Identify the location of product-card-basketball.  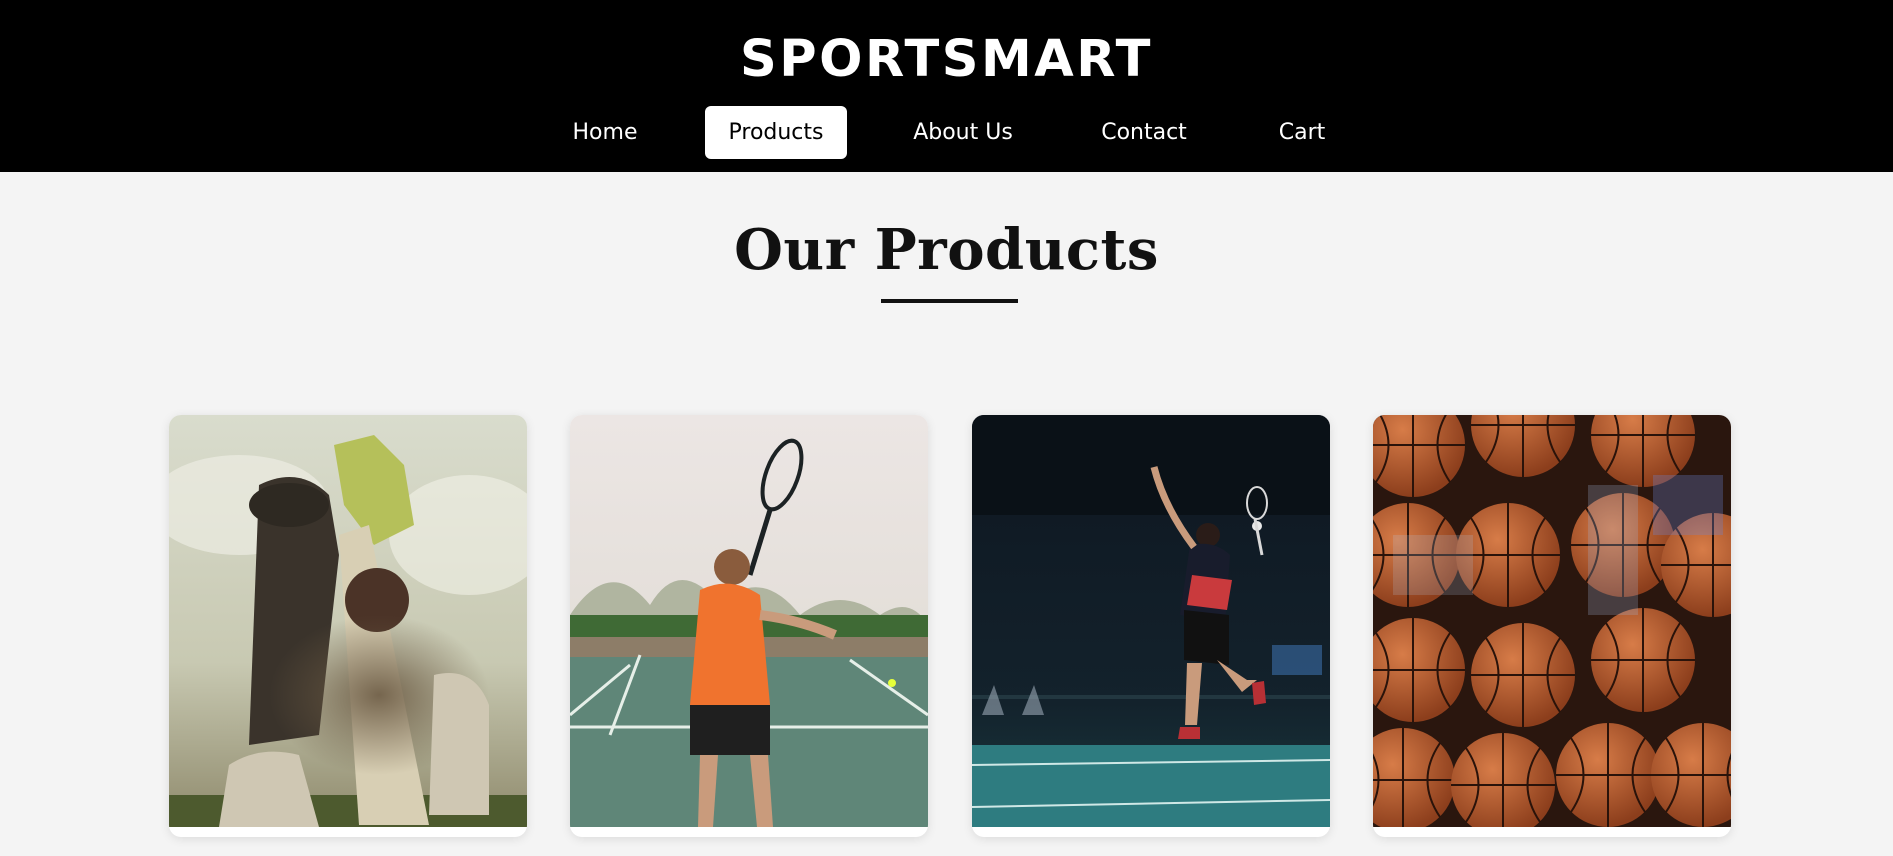
(1552, 626).